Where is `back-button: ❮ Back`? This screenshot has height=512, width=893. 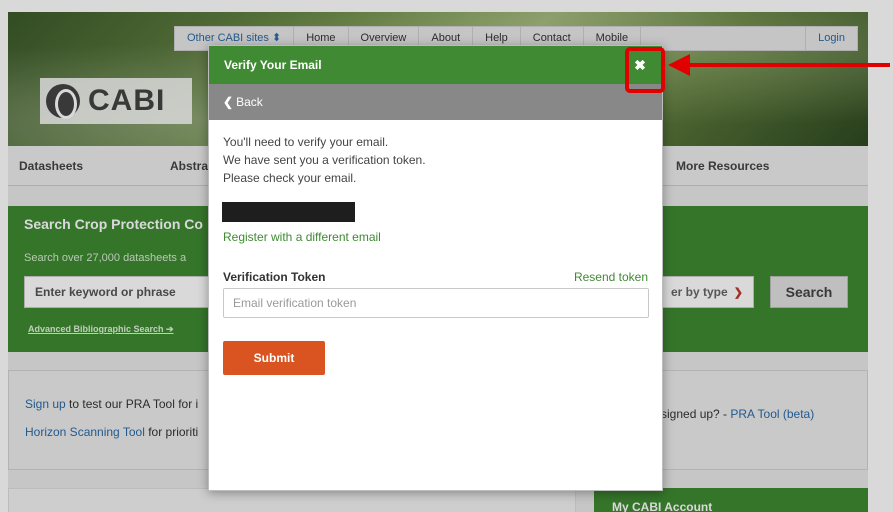 back-button: ❮ Back is located at coordinates (243, 102).